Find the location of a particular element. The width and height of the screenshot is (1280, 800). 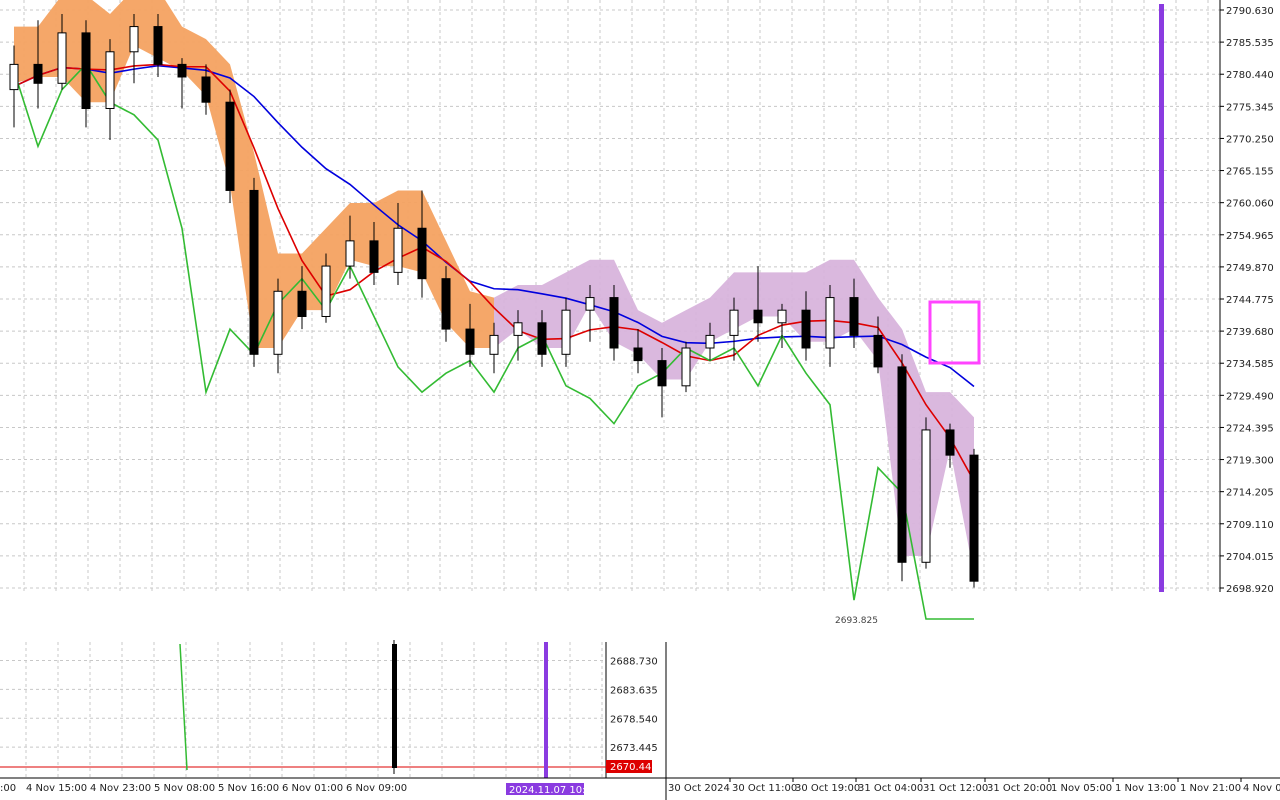

price-tick-label: 2724.395 is located at coordinates (1250, 428).